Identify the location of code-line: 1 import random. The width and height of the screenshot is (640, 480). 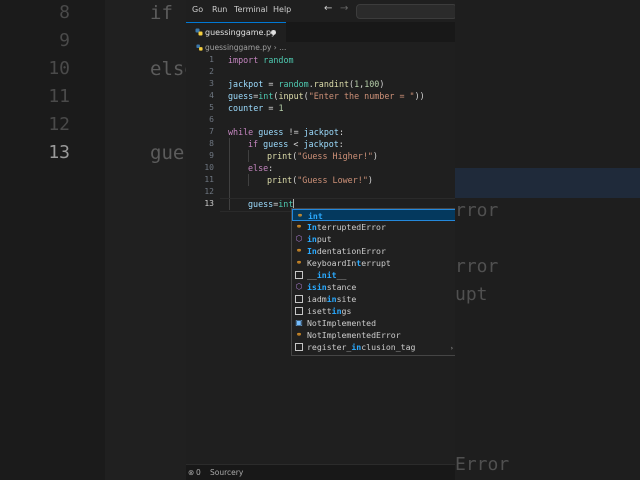
(320, 60).